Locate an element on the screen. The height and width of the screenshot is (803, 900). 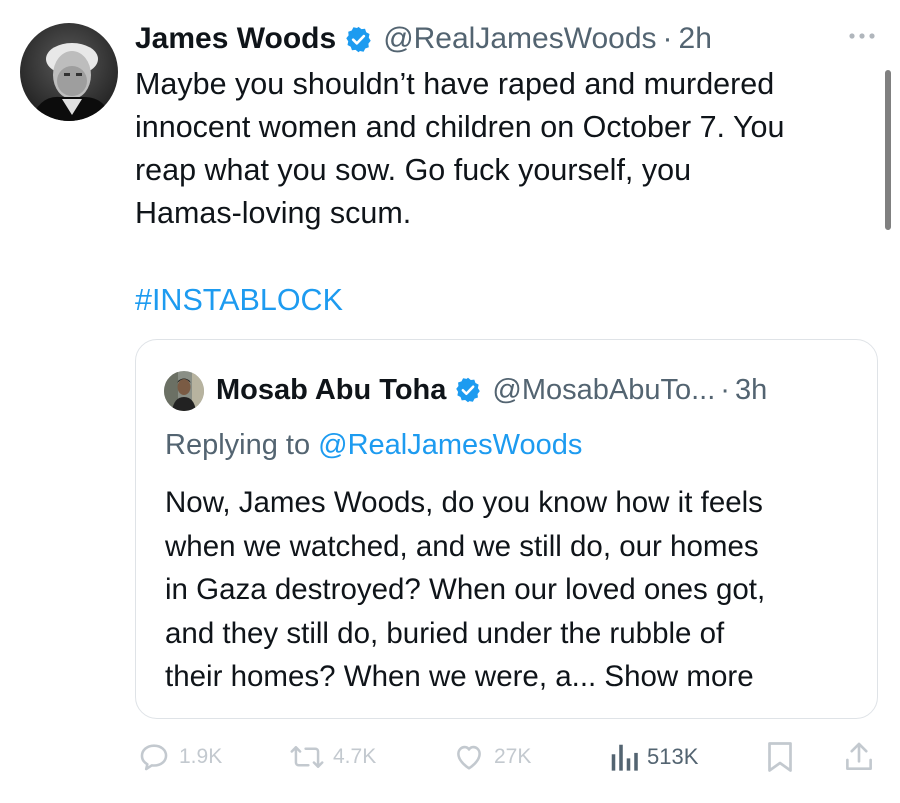
bookmark-button is located at coordinates (784, 757).